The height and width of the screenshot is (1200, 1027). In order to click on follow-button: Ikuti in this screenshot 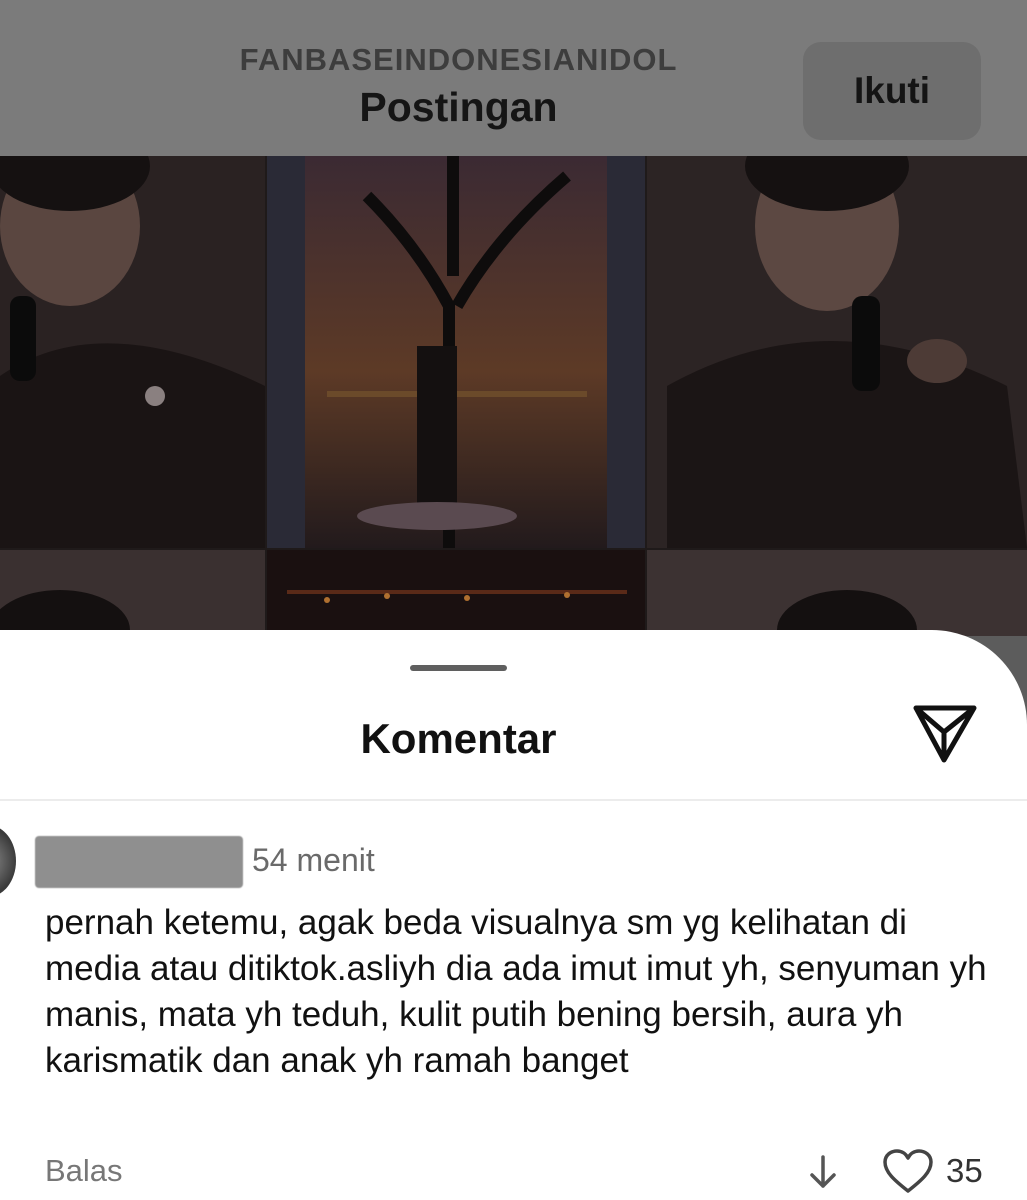, I will do `click(892, 91)`.